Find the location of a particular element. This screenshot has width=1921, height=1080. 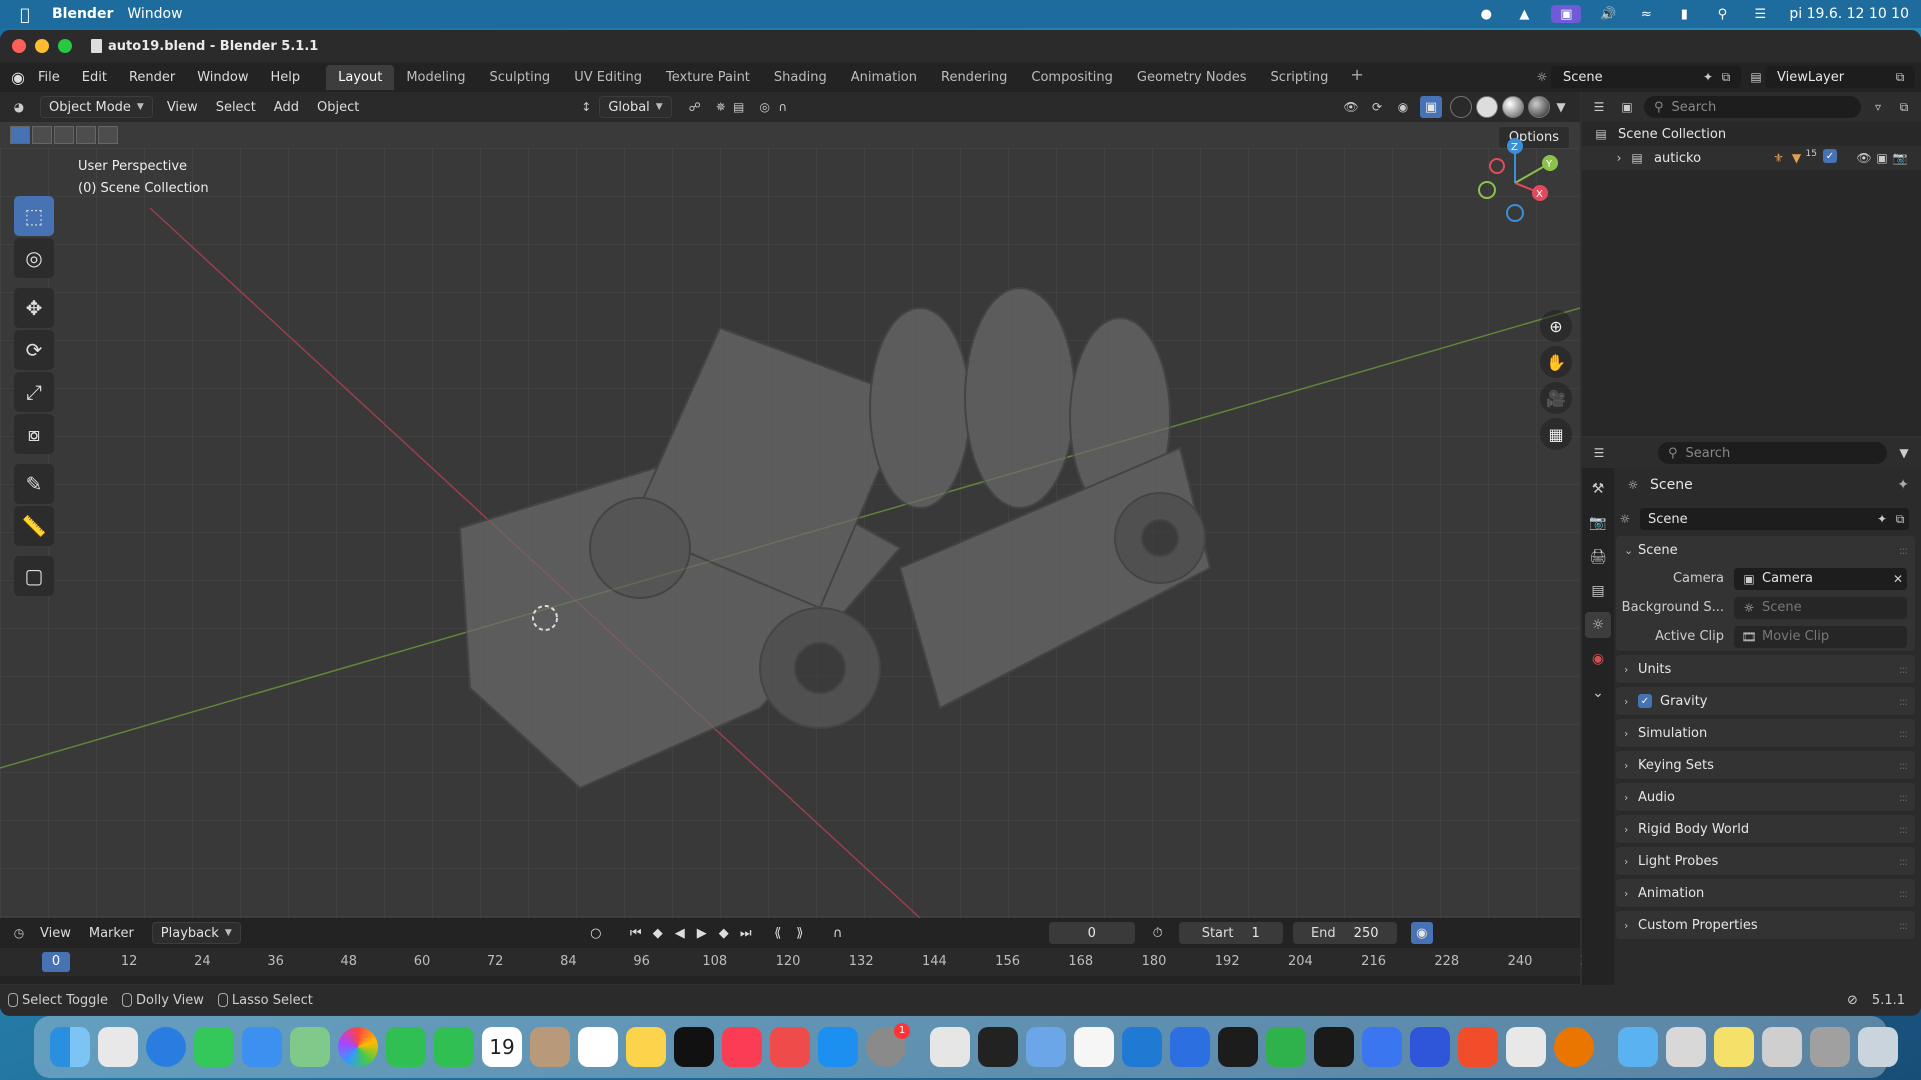

panel-light-probes: › Light Probes::: is located at coordinates (1765, 861).